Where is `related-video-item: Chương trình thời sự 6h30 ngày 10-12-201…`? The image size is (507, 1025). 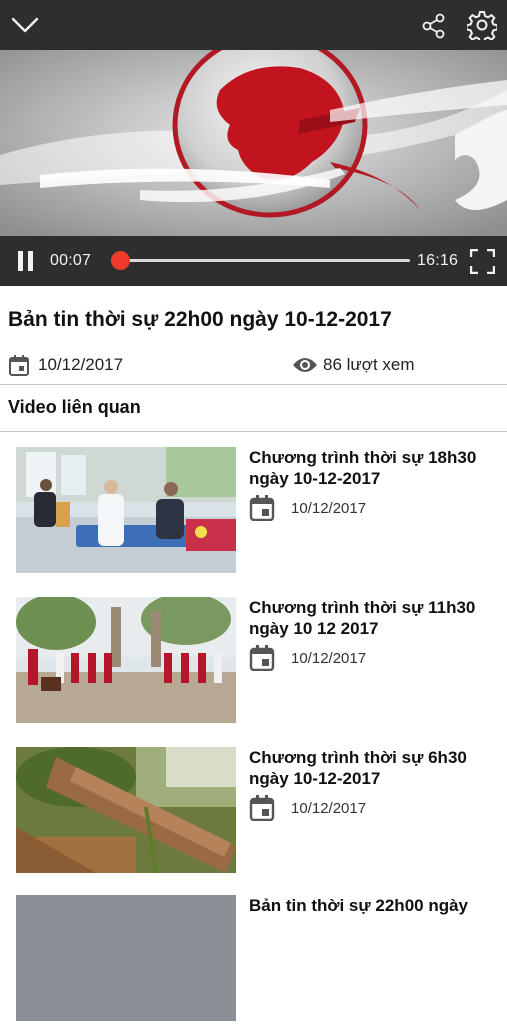 related-video-item: Chương trình thời sự 6h30 ngày 10-12-201… is located at coordinates (253, 812).